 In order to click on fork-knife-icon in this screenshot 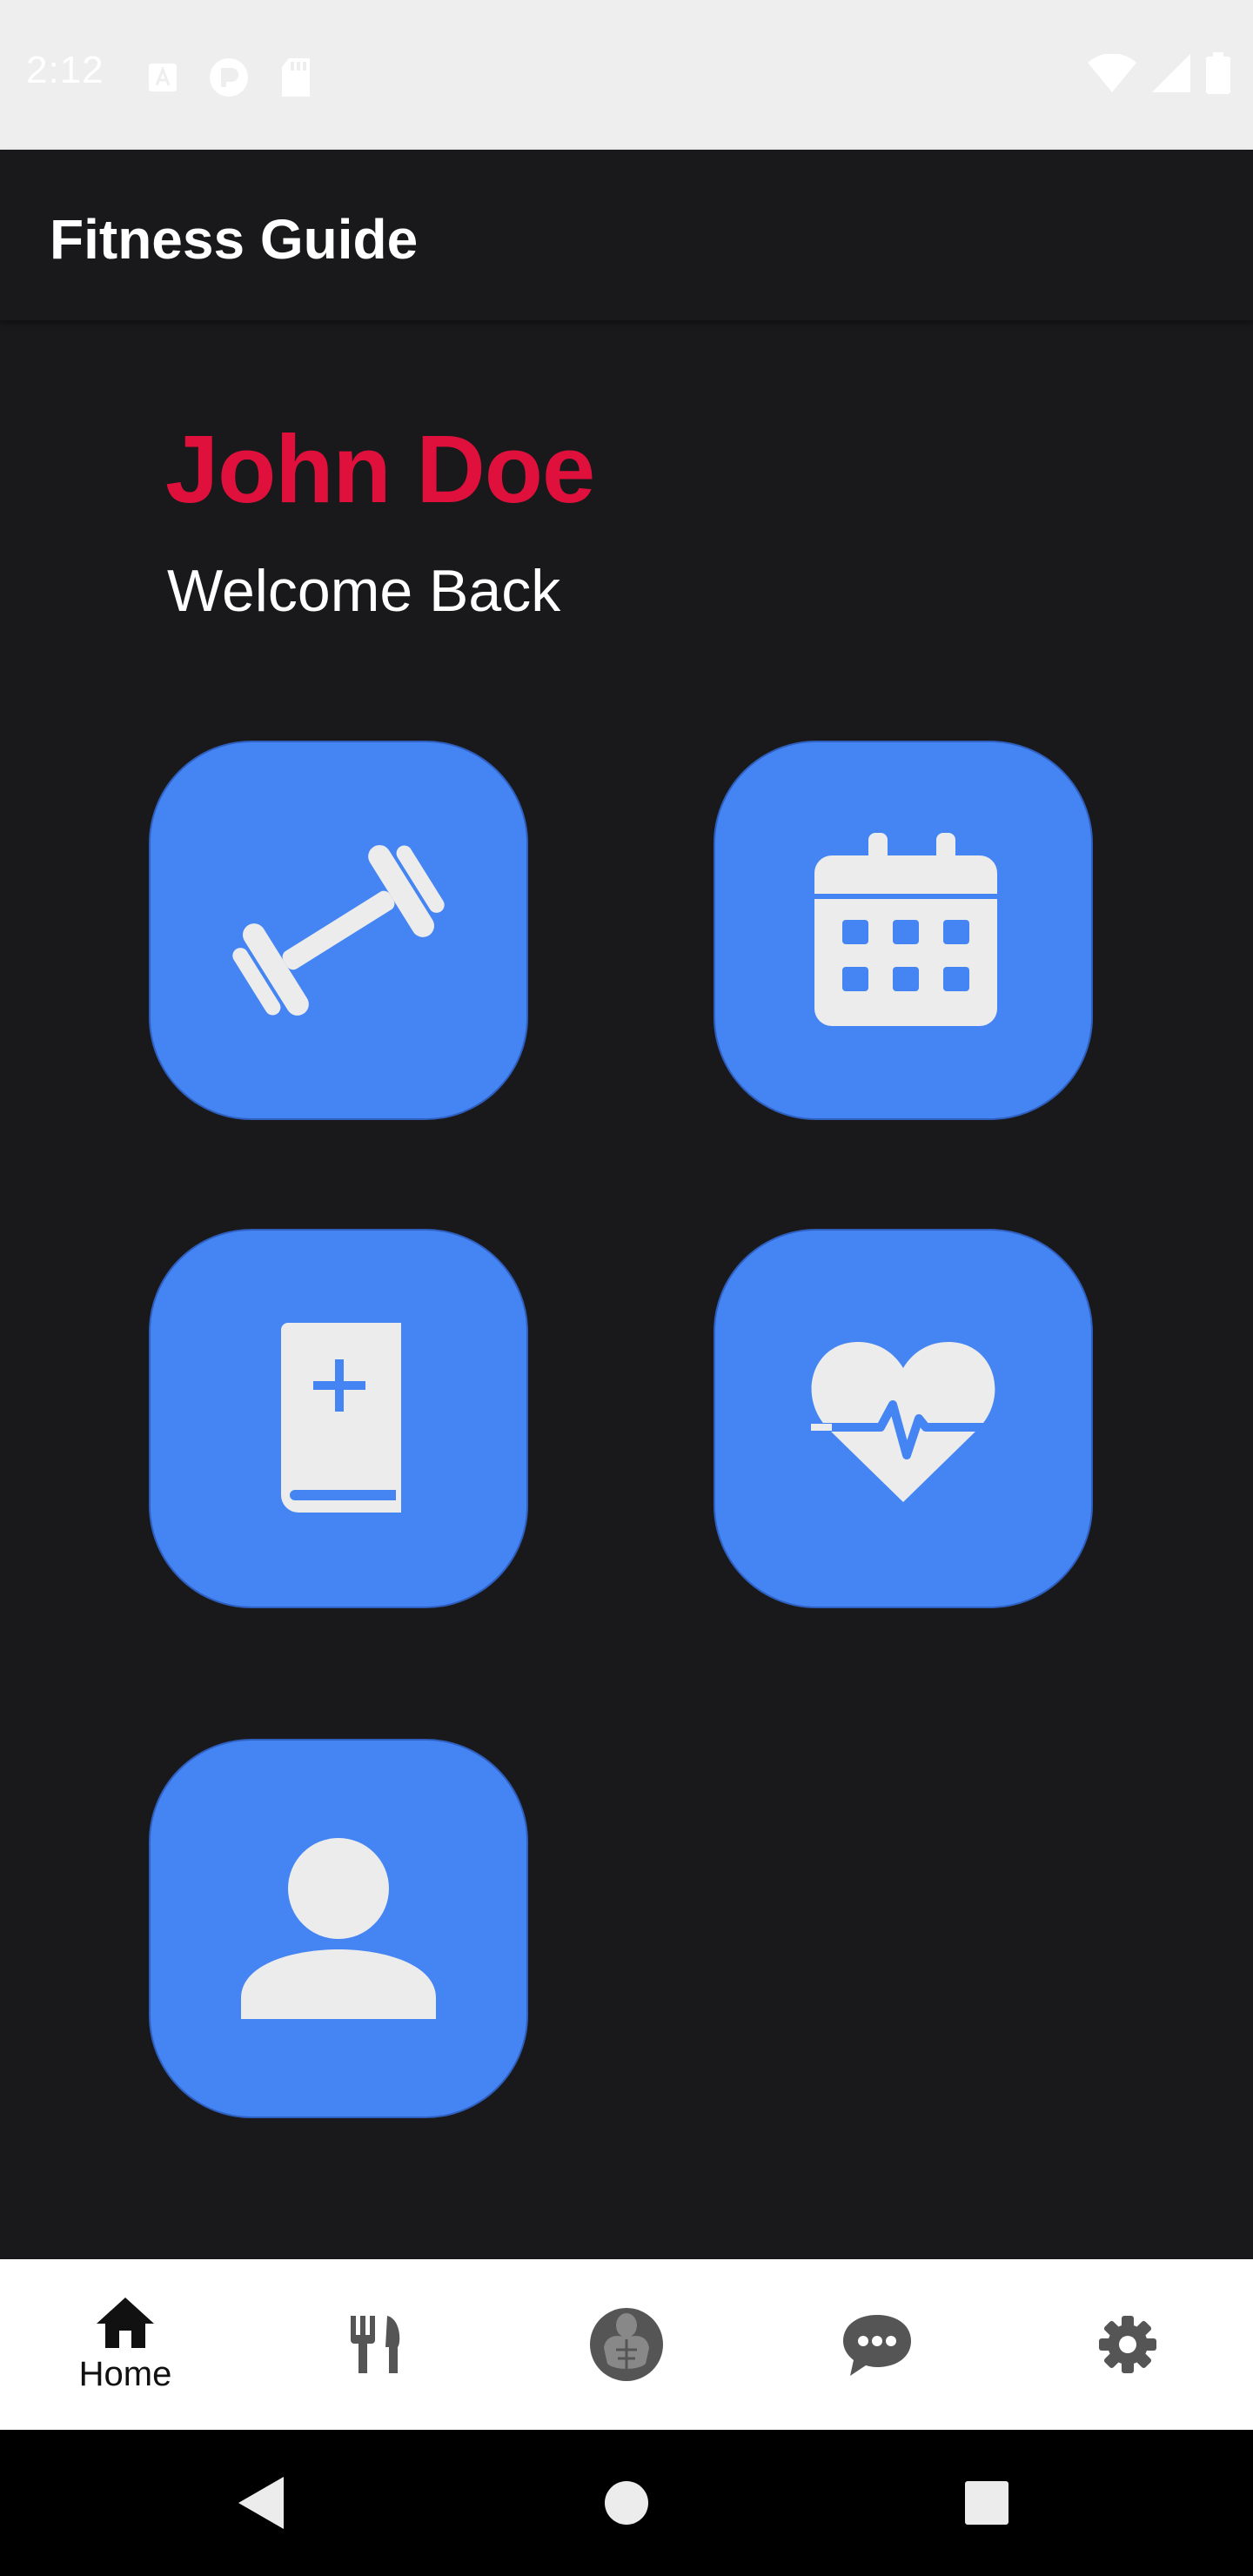, I will do `click(375, 2344)`.